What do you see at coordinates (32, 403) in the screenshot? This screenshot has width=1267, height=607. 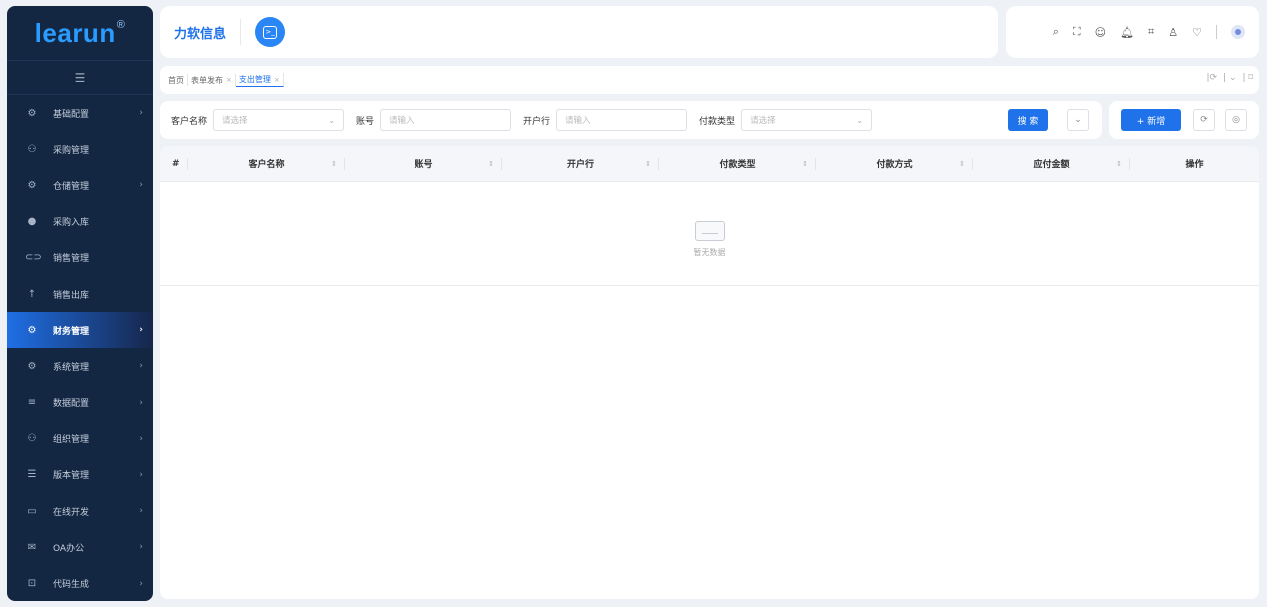 I see `list-icon: ≡` at bounding box center [32, 403].